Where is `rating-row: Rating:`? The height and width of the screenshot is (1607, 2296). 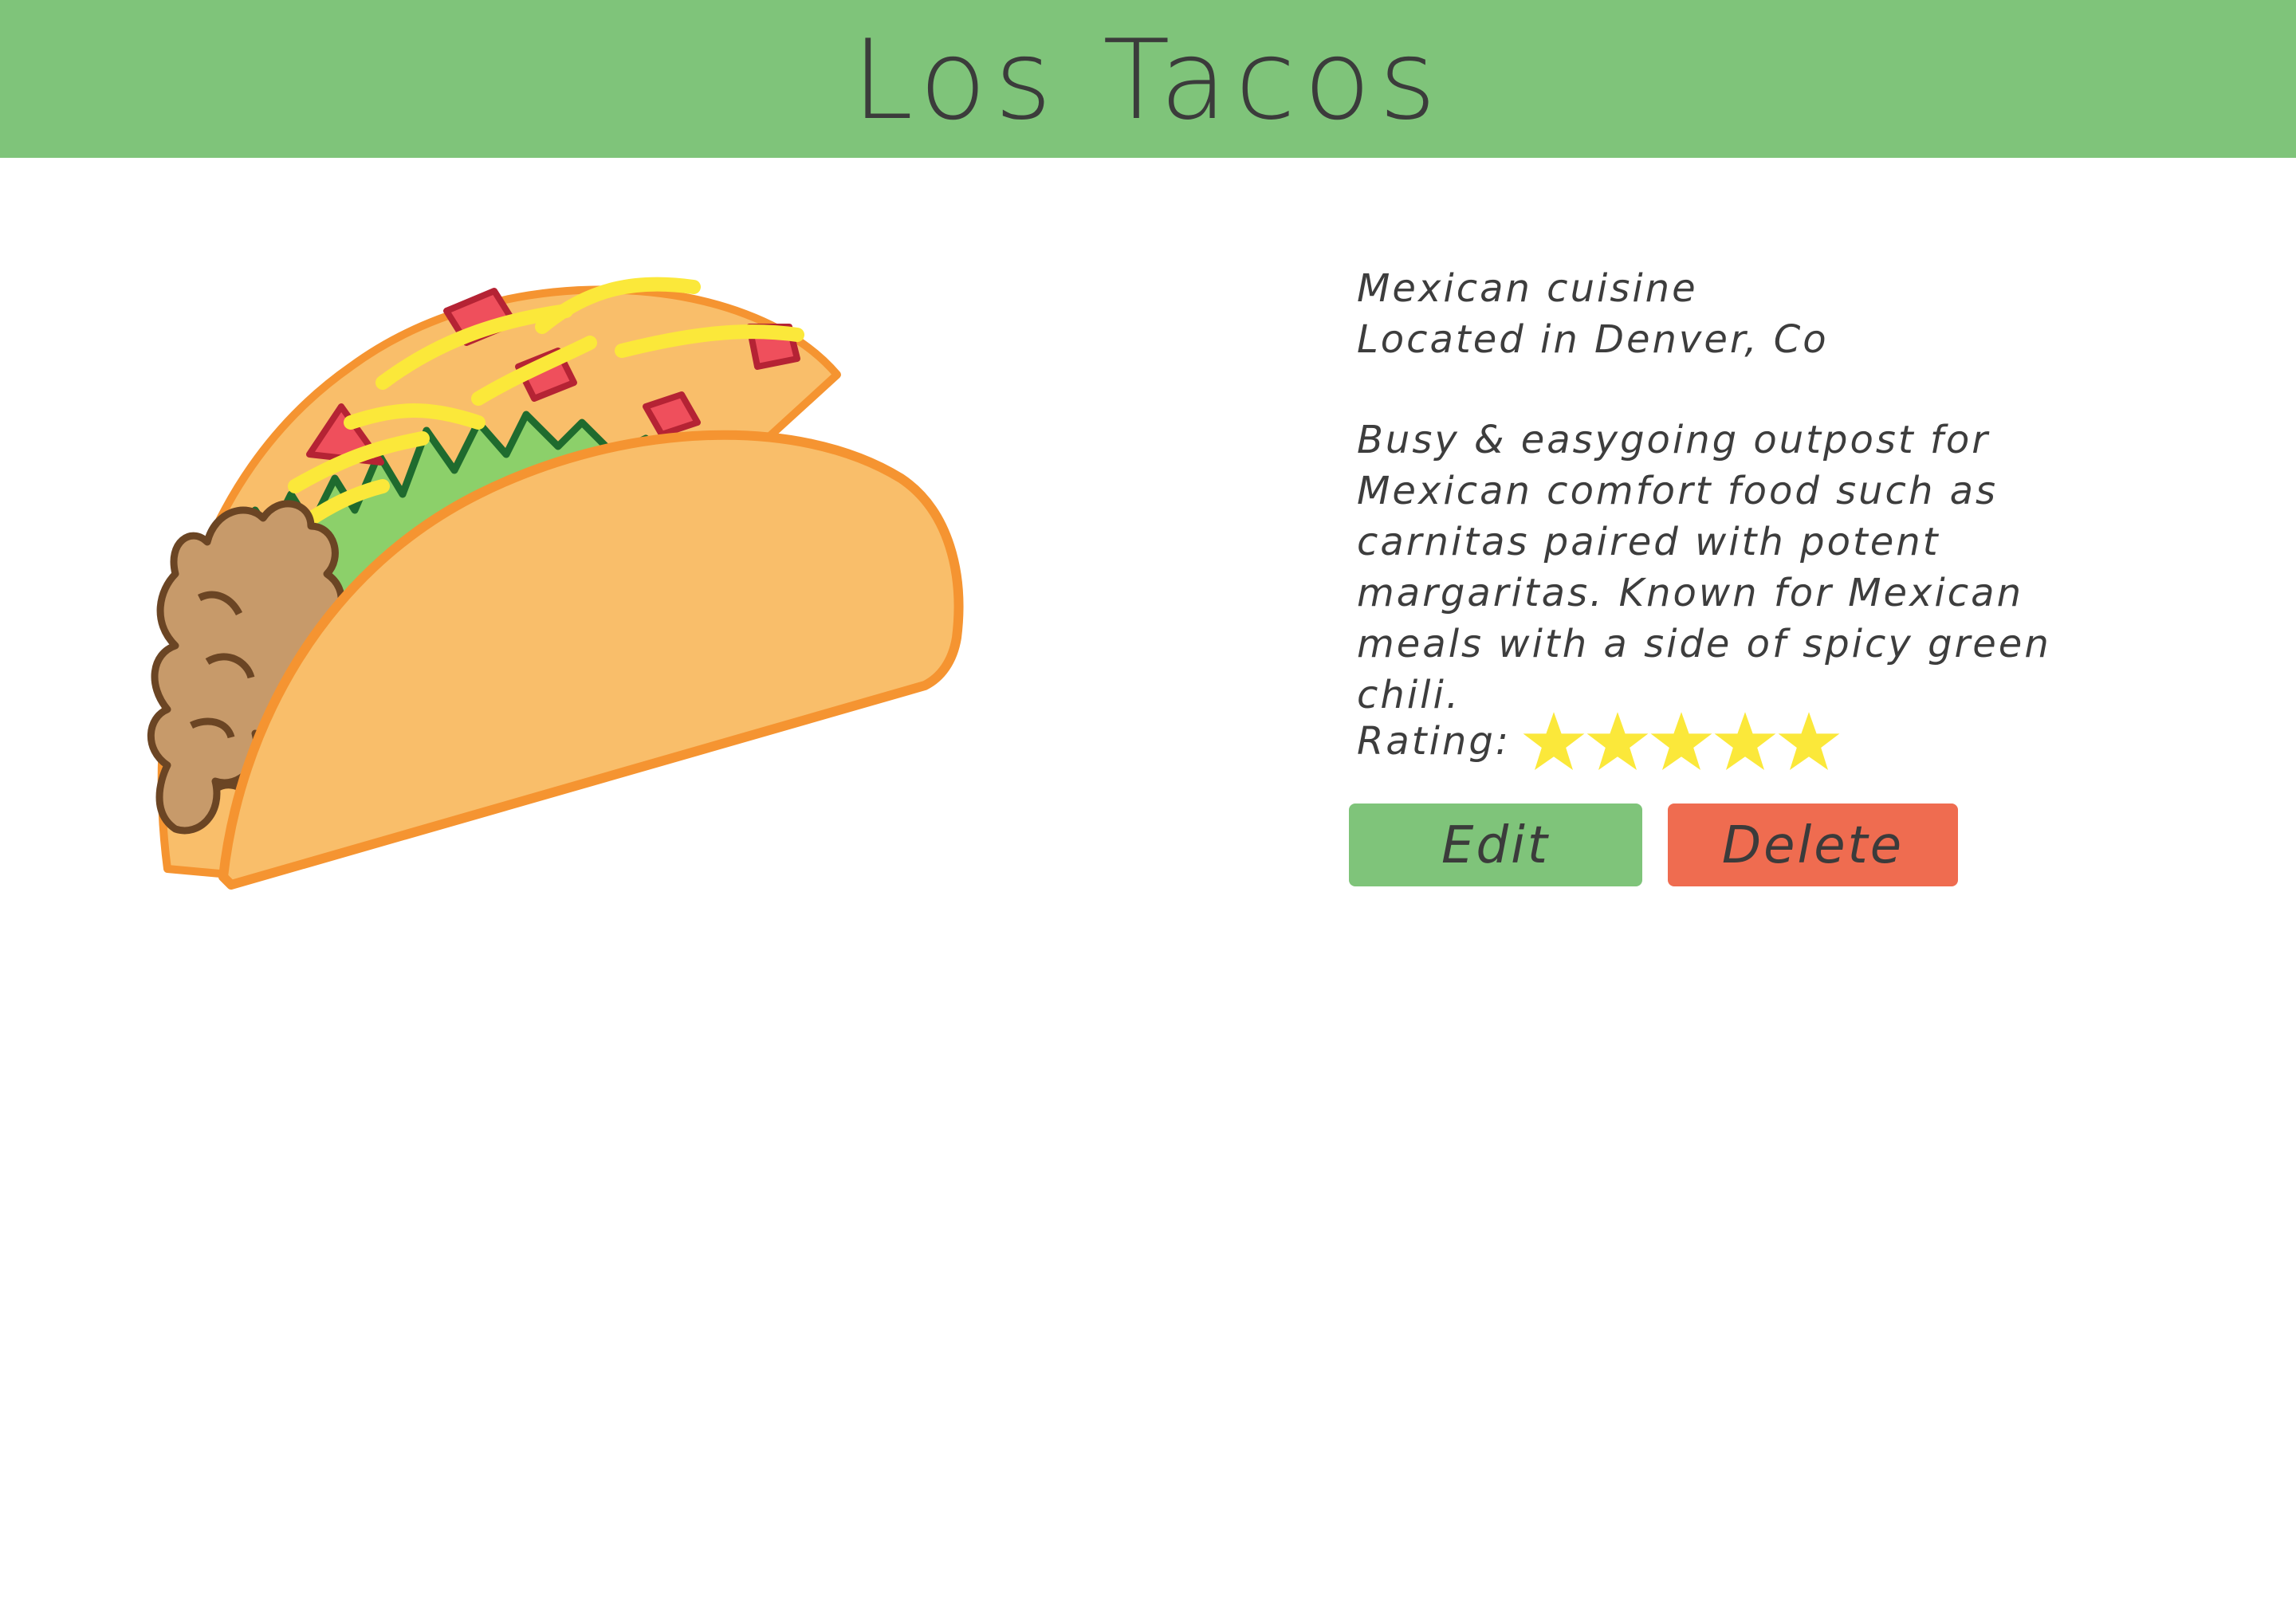
rating-row: Rating: is located at coordinates (1599, 741).